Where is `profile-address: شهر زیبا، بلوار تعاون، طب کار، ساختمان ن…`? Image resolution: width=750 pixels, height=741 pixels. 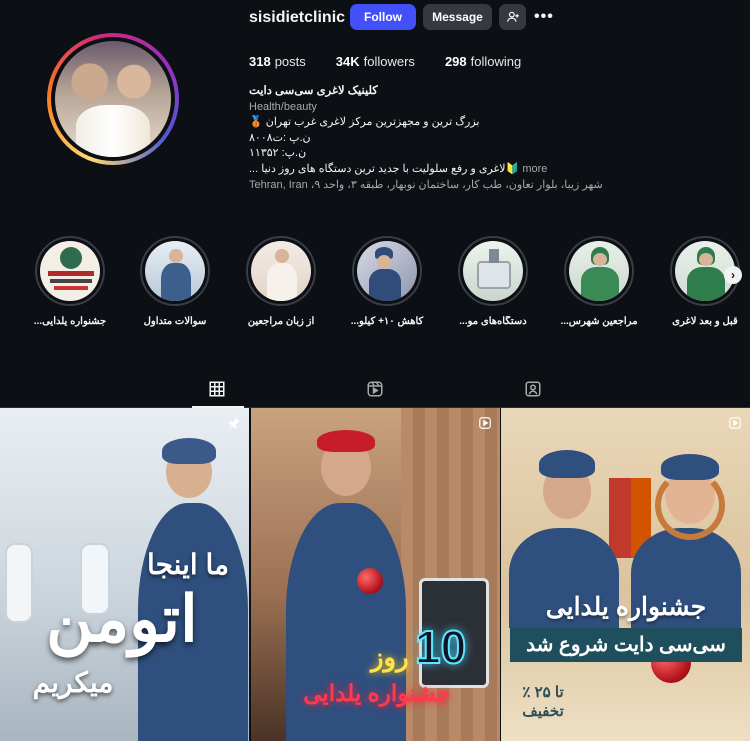 profile-address: شهر زیبا، بلوار تعاون، طب کار، ساختمان ن… is located at coordinates (429, 186).